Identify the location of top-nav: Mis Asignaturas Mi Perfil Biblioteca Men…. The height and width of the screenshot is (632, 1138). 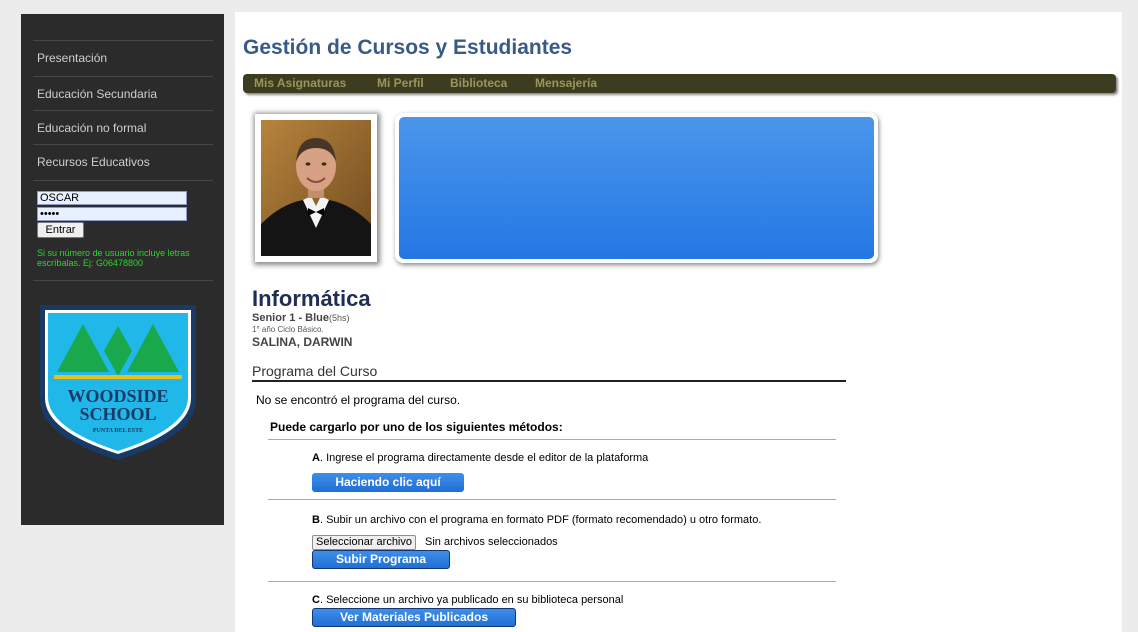
(679, 83).